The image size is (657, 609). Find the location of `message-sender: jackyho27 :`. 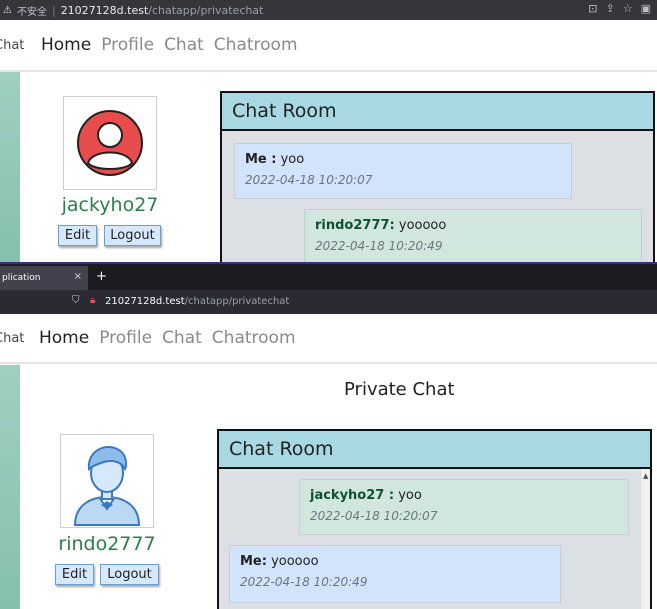

message-sender: jackyho27 : is located at coordinates (352, 495).